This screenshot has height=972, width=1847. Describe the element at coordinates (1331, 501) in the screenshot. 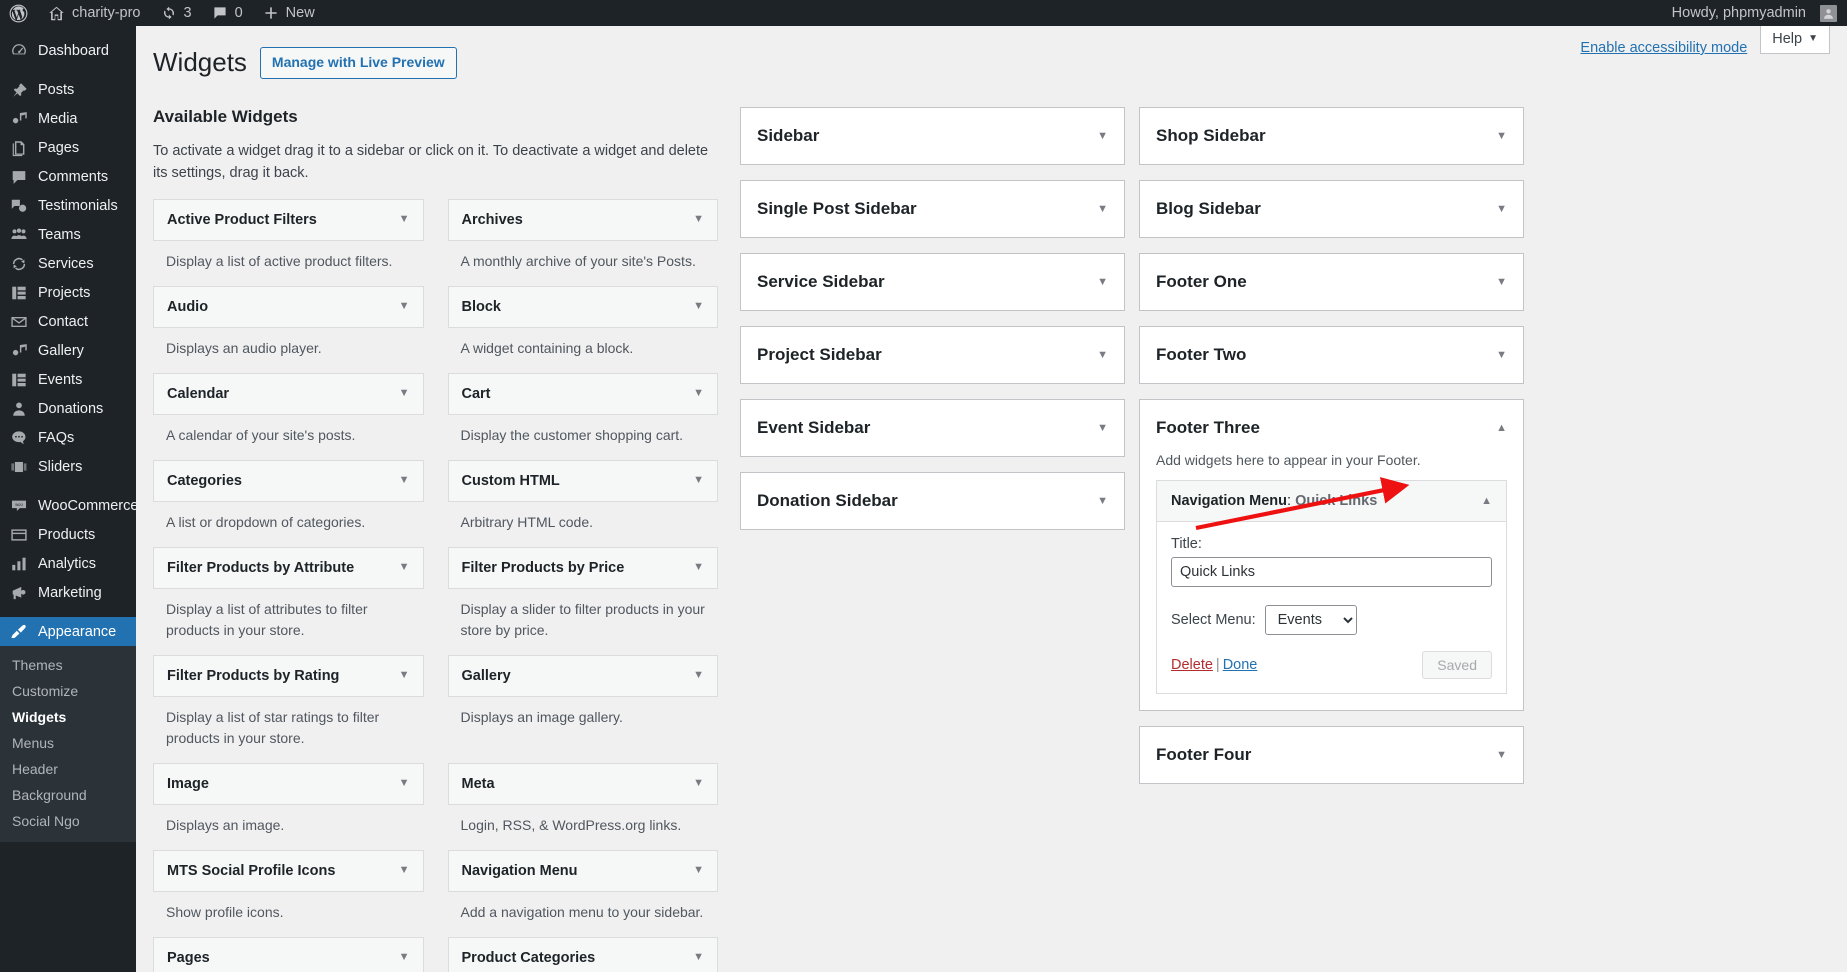

I see `widget-header: Navigation Menu: Quick Links ▲` at that location.